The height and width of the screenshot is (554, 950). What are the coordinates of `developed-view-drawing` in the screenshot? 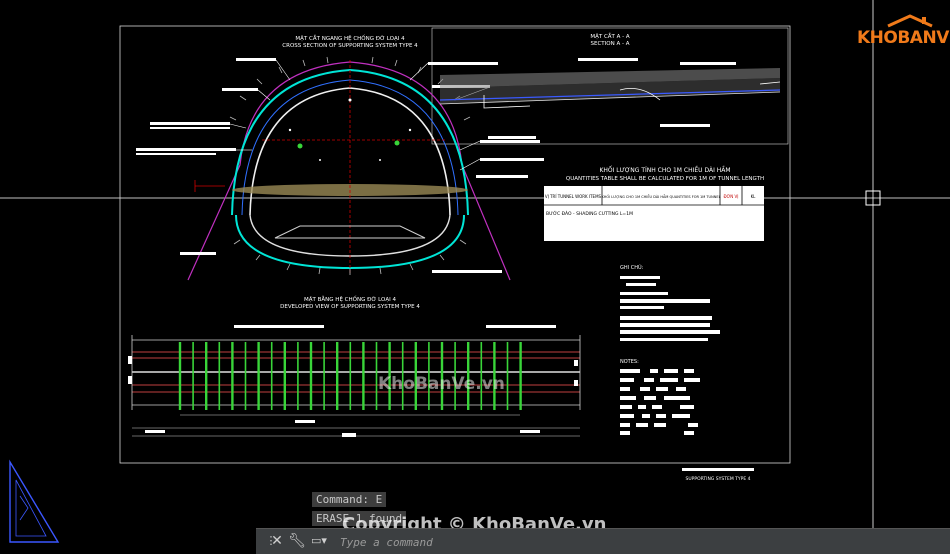 It's located at (354, 381).